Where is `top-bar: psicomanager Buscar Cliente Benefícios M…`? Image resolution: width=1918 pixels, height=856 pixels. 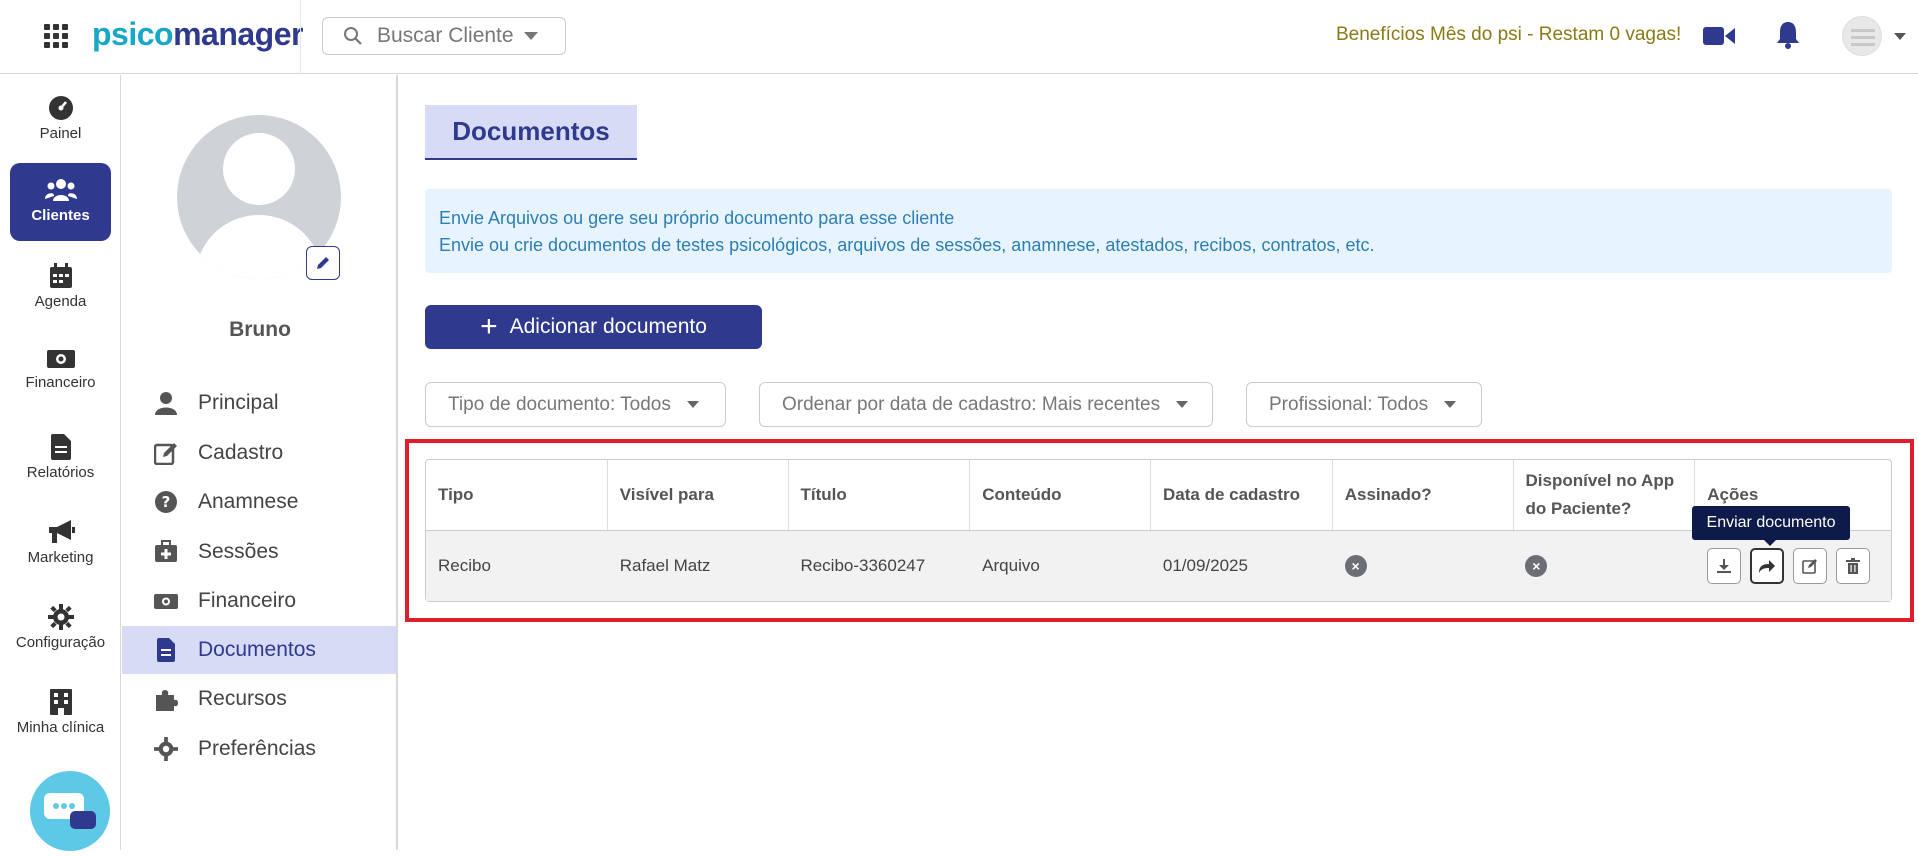
top-bar: psicomanager Buscar Cliente Benefícios M… is located at coordinates (959, 37).